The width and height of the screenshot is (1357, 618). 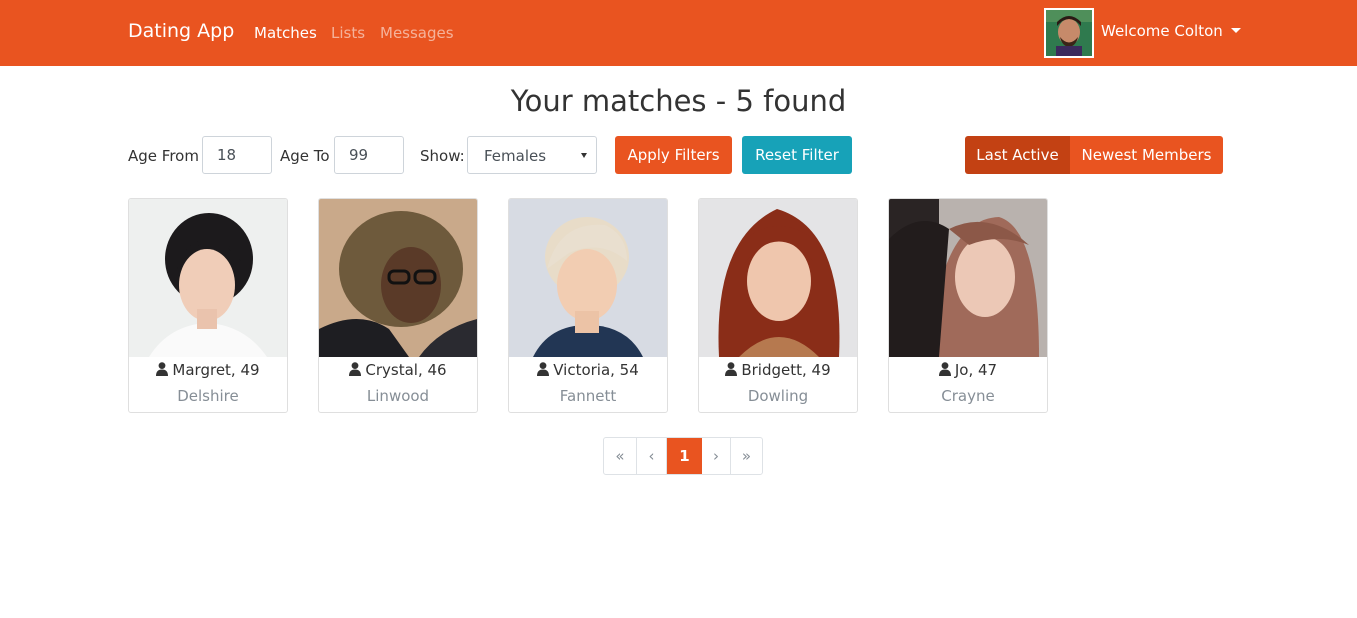 I want to click on member-city: Delshire, so click(x=208, y=396).